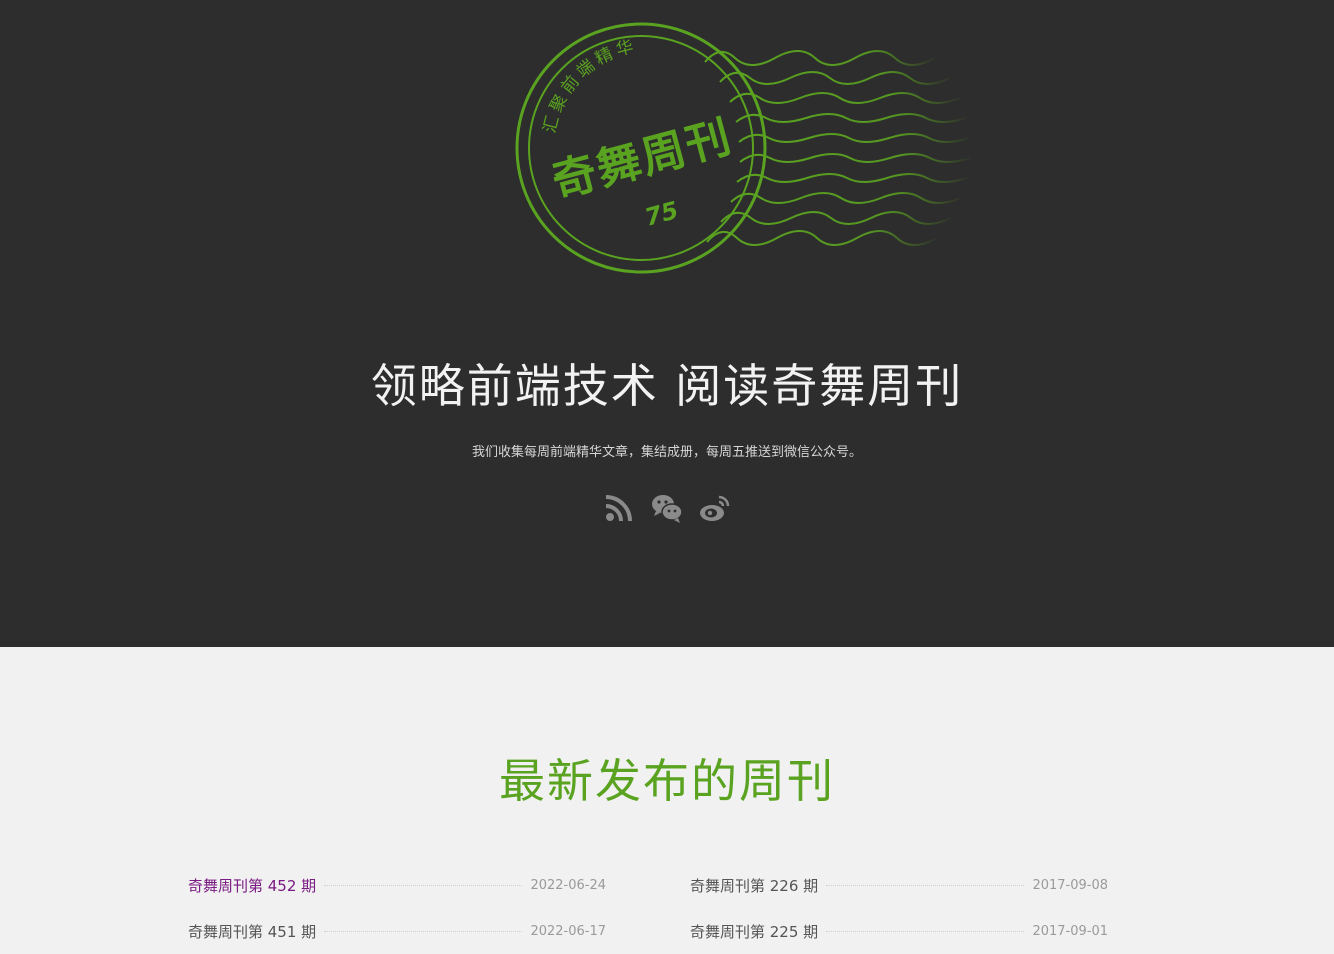 The image size is (1334, 954). What do you see at coordinates (715, 508) in the screenshot?
I see `weibo-icon` at bounding box center [715, 508].